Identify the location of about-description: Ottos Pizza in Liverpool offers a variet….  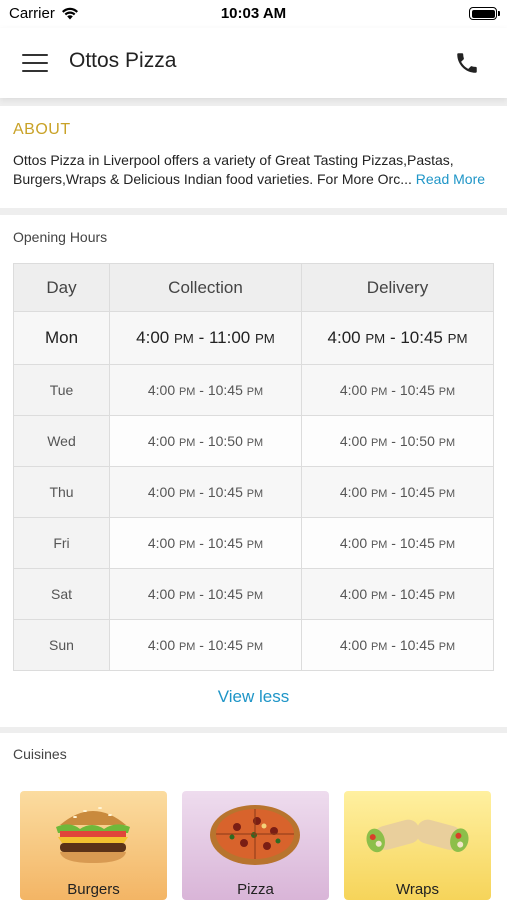
(253, 170).